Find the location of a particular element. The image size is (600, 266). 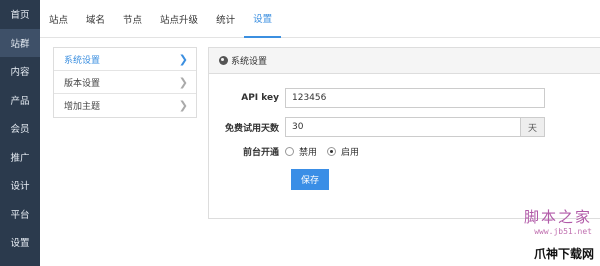

api-key-input is located at coordinates (415, 98).